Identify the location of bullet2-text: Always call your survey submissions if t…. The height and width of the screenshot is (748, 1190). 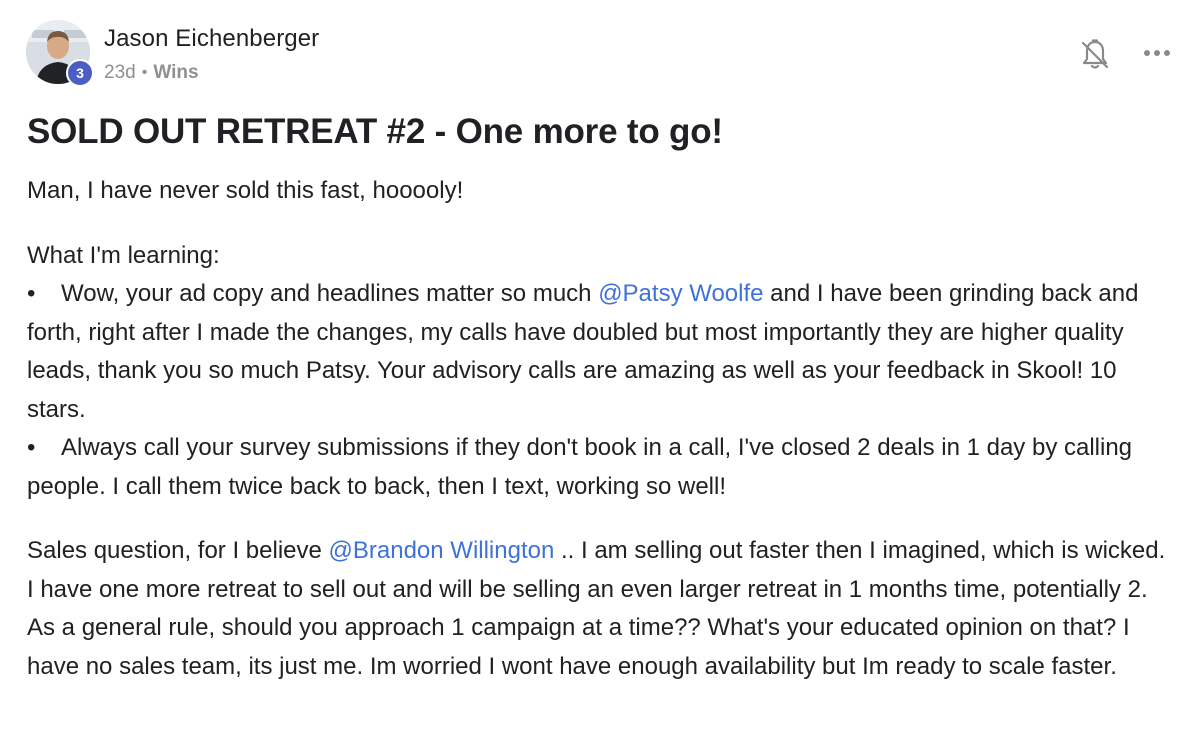
(580, 467).